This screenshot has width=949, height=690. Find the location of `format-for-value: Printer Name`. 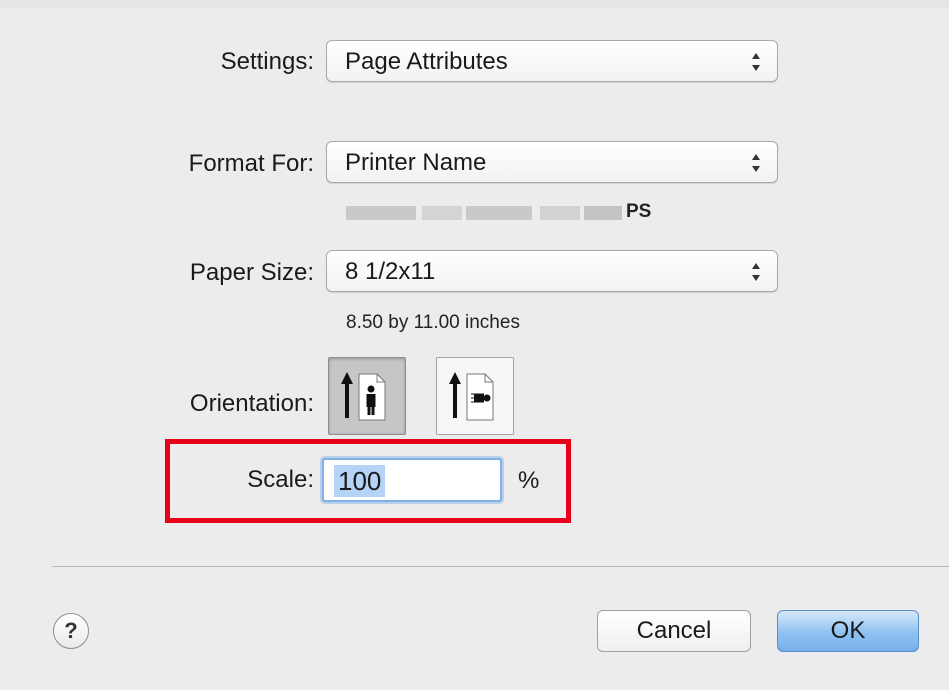

format-for-value: Printer Name is located at coordinates (416, 162).